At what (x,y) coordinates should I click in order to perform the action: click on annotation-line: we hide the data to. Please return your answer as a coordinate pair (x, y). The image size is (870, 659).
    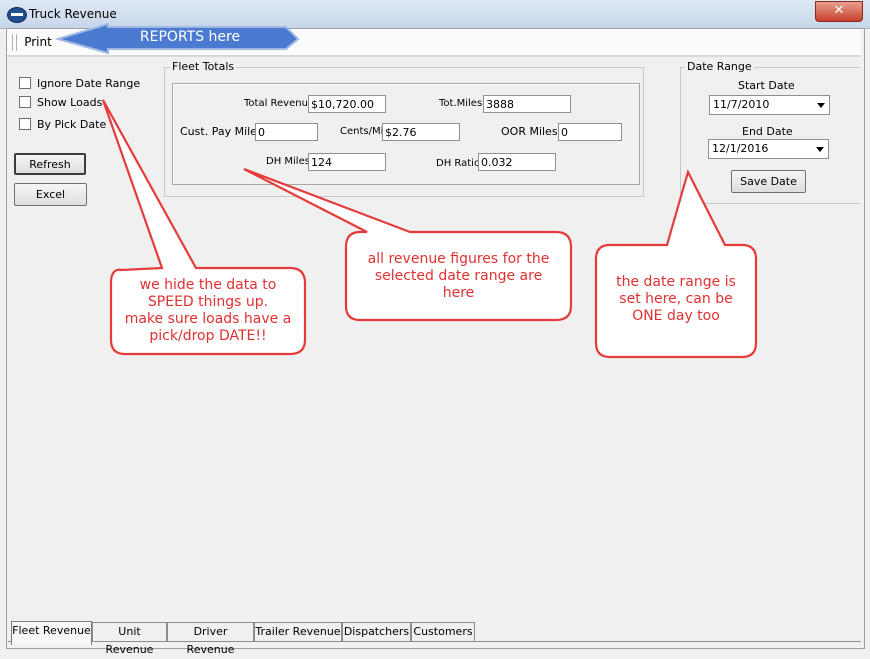
    Looking at the image, I should click on (208, 285).